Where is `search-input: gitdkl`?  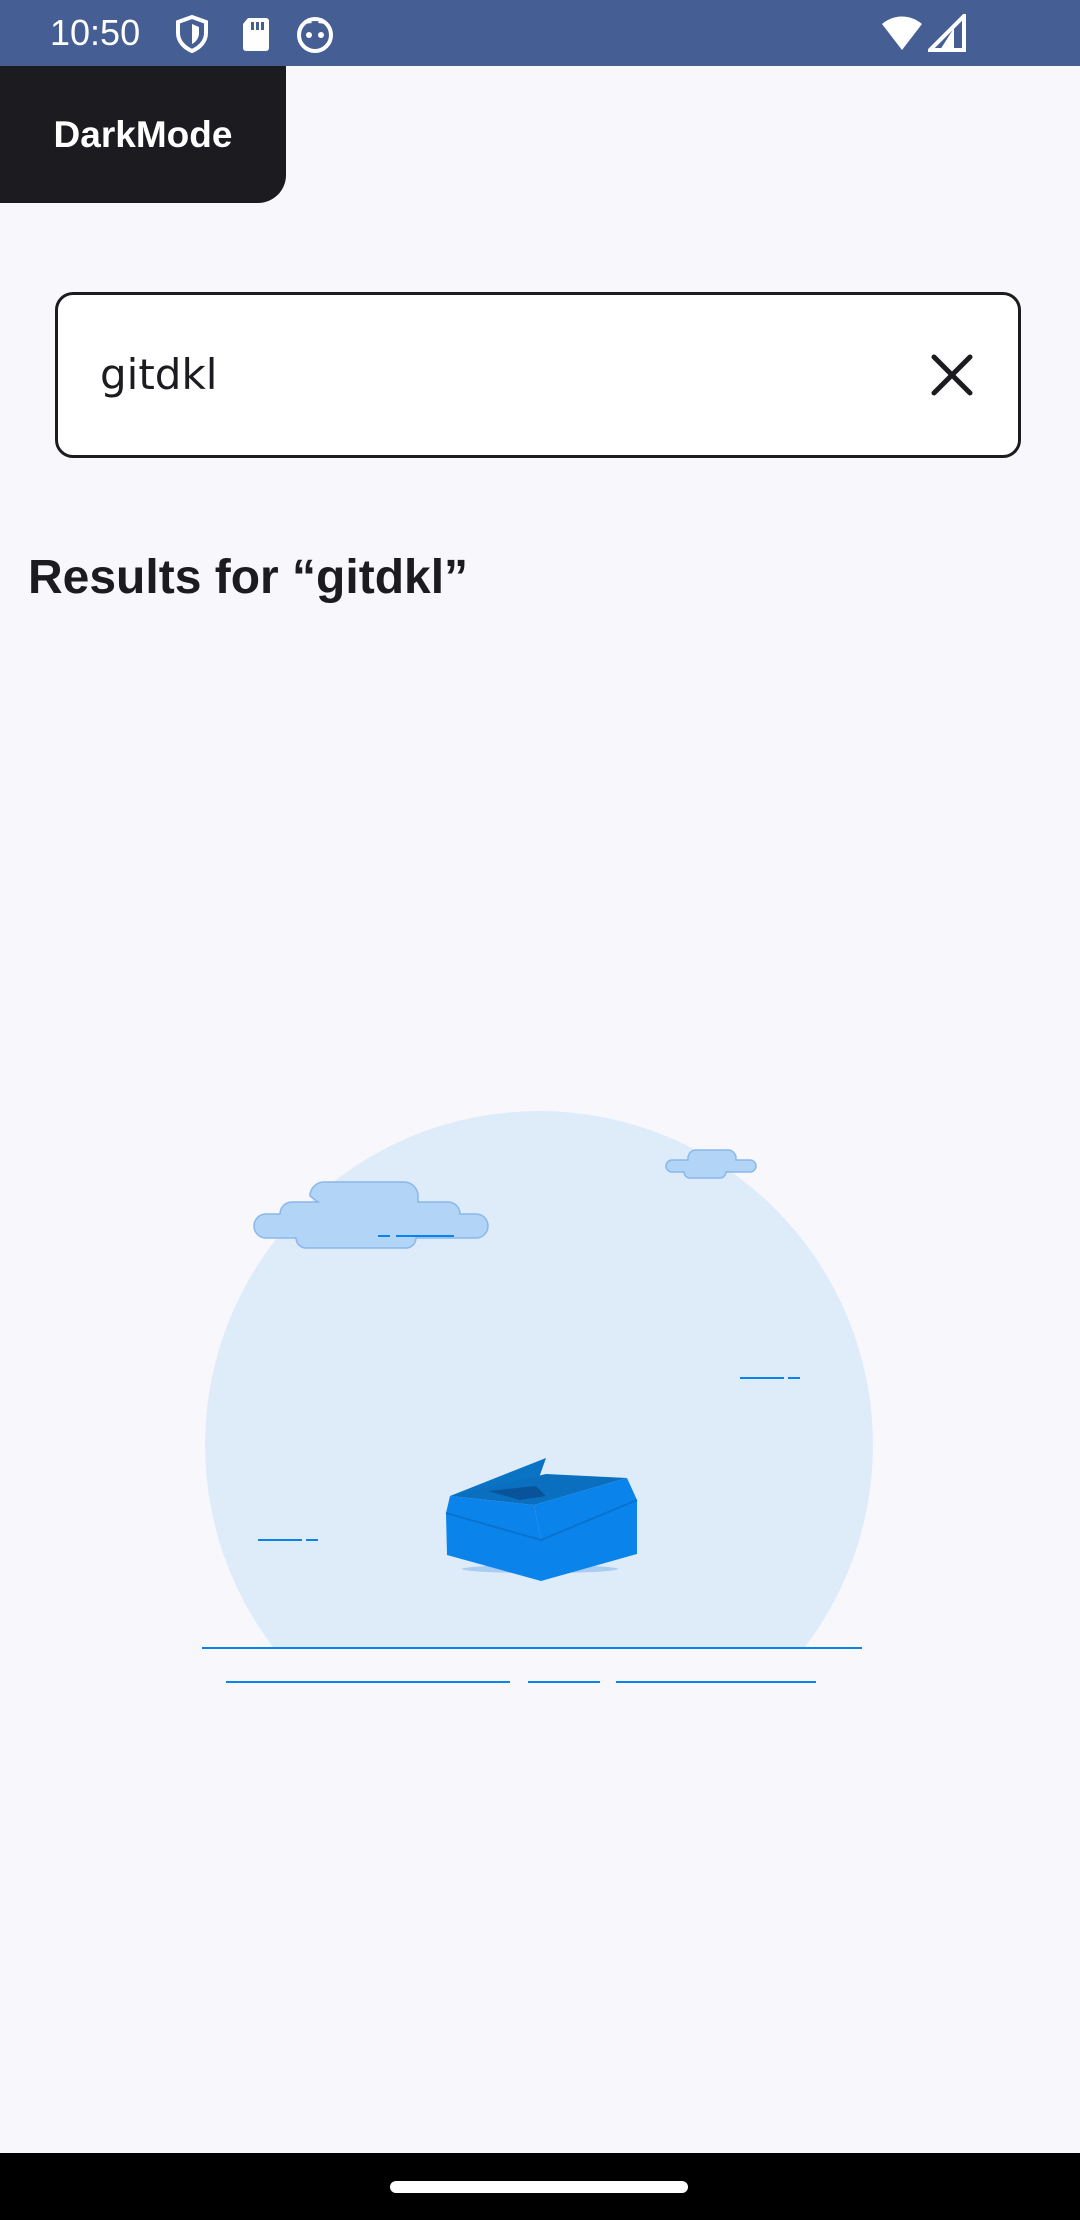
search-input: gitdkl is located at coordinates (538, 375).